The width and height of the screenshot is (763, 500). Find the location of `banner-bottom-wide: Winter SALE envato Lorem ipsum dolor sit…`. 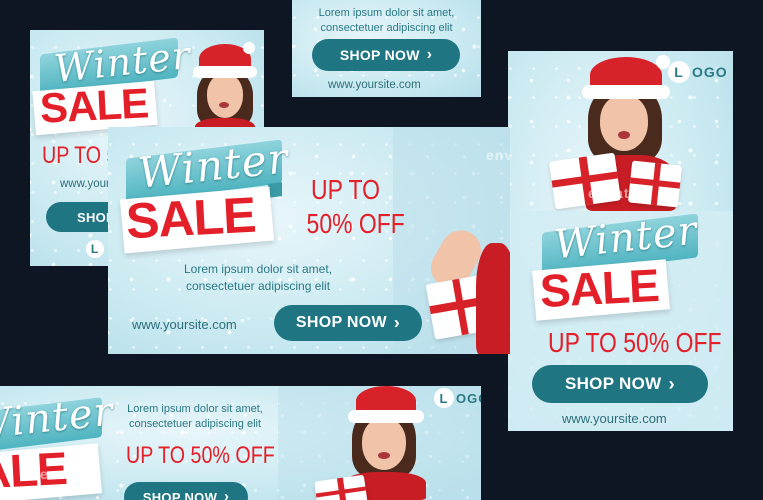

banner-bottom-wide: Winter SALE envato Lorem ipsum dolor sit… is located at coordinates (240, 443).